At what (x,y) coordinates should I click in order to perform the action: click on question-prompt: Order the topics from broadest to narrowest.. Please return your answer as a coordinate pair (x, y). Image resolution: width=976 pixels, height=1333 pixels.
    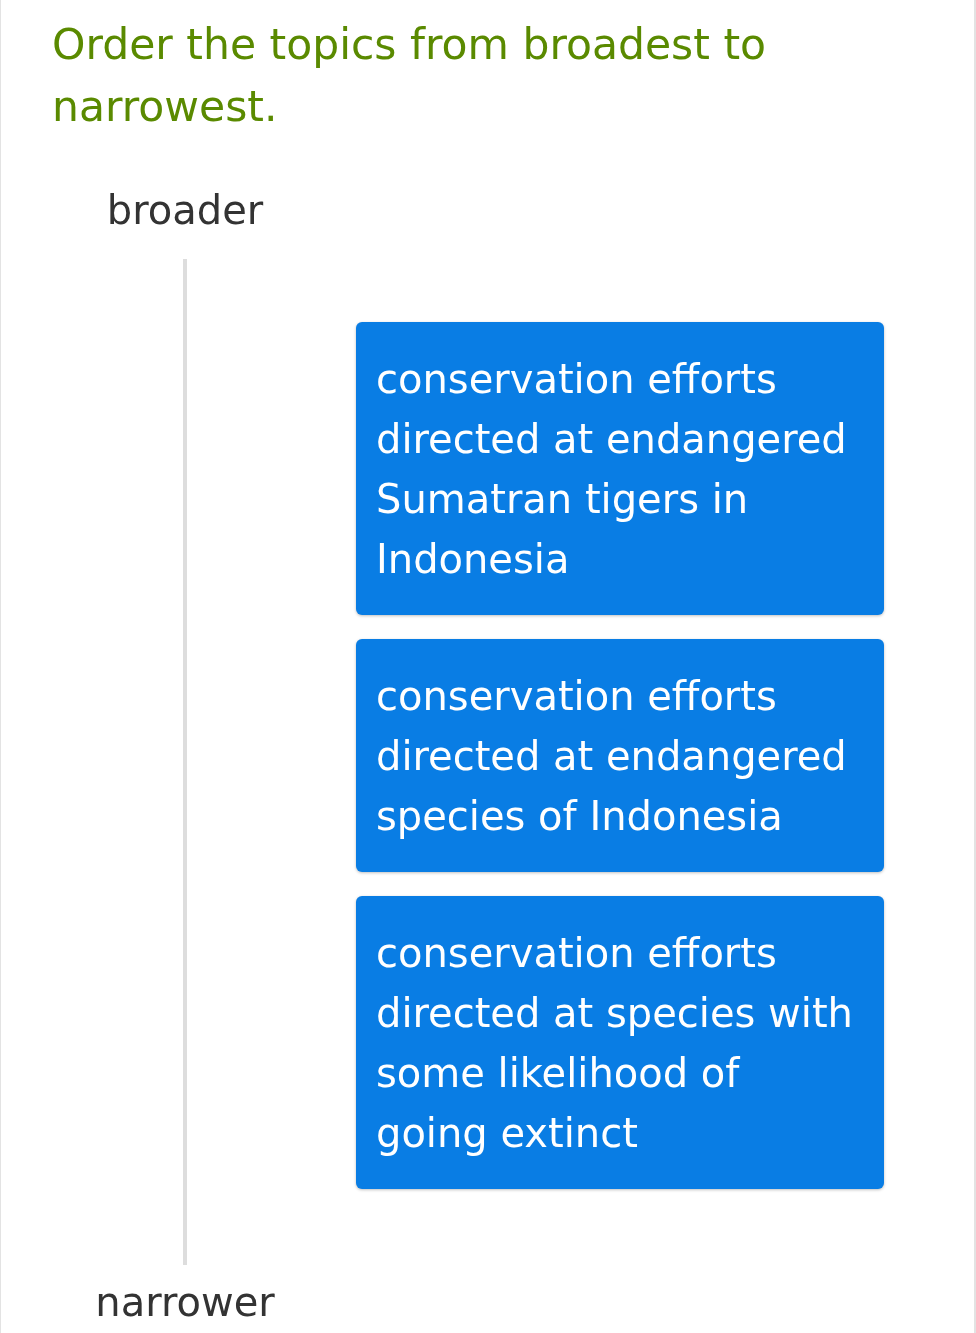
    Looking at the image, I should click on (410, 76).